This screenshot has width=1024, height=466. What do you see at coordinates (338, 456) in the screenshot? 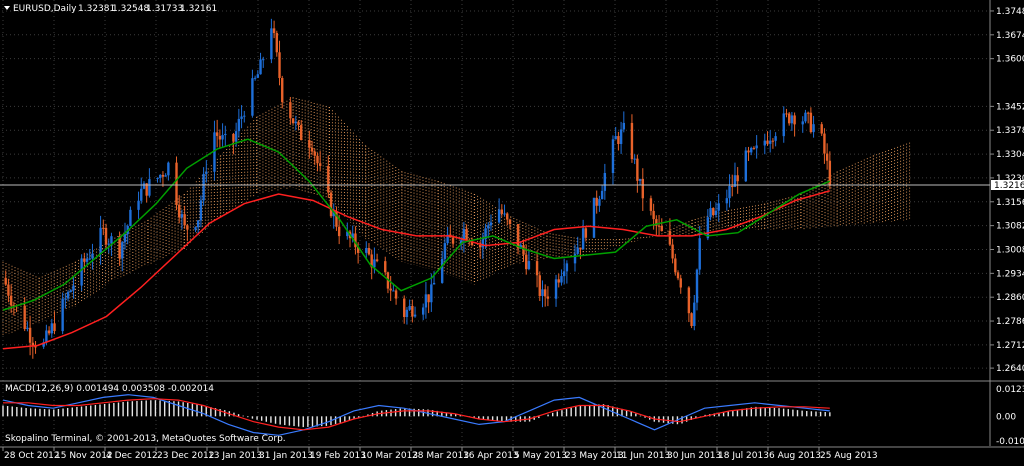
I see `time-tick-label: 19 Feb 2013` at bounding box center [338, 456].